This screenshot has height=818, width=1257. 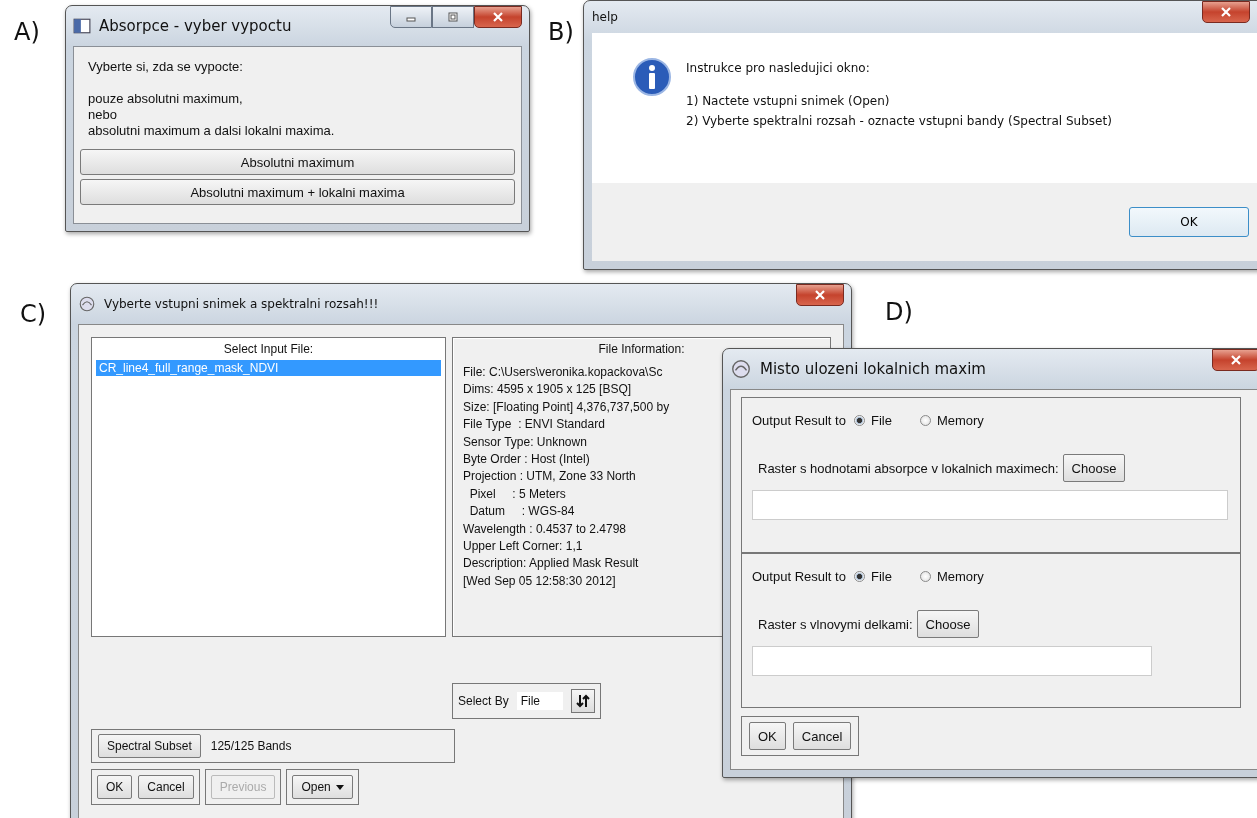 I want to click on message-heading: Instrukce pro nasledujici okno:, so click(x=778, y=68).